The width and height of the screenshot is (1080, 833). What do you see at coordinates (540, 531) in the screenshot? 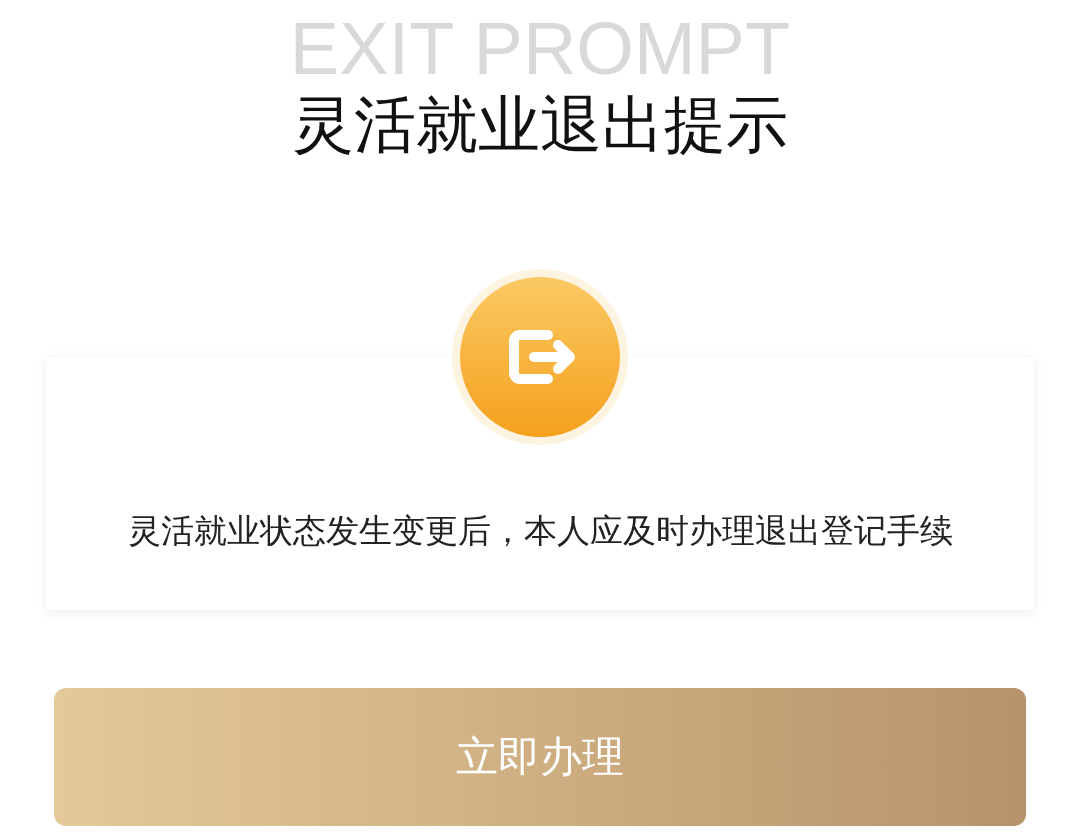
I see `message-text: 灵活就业状态发生变更后，本人应及时办理退出登记手续` at bounding box center [540, 531].